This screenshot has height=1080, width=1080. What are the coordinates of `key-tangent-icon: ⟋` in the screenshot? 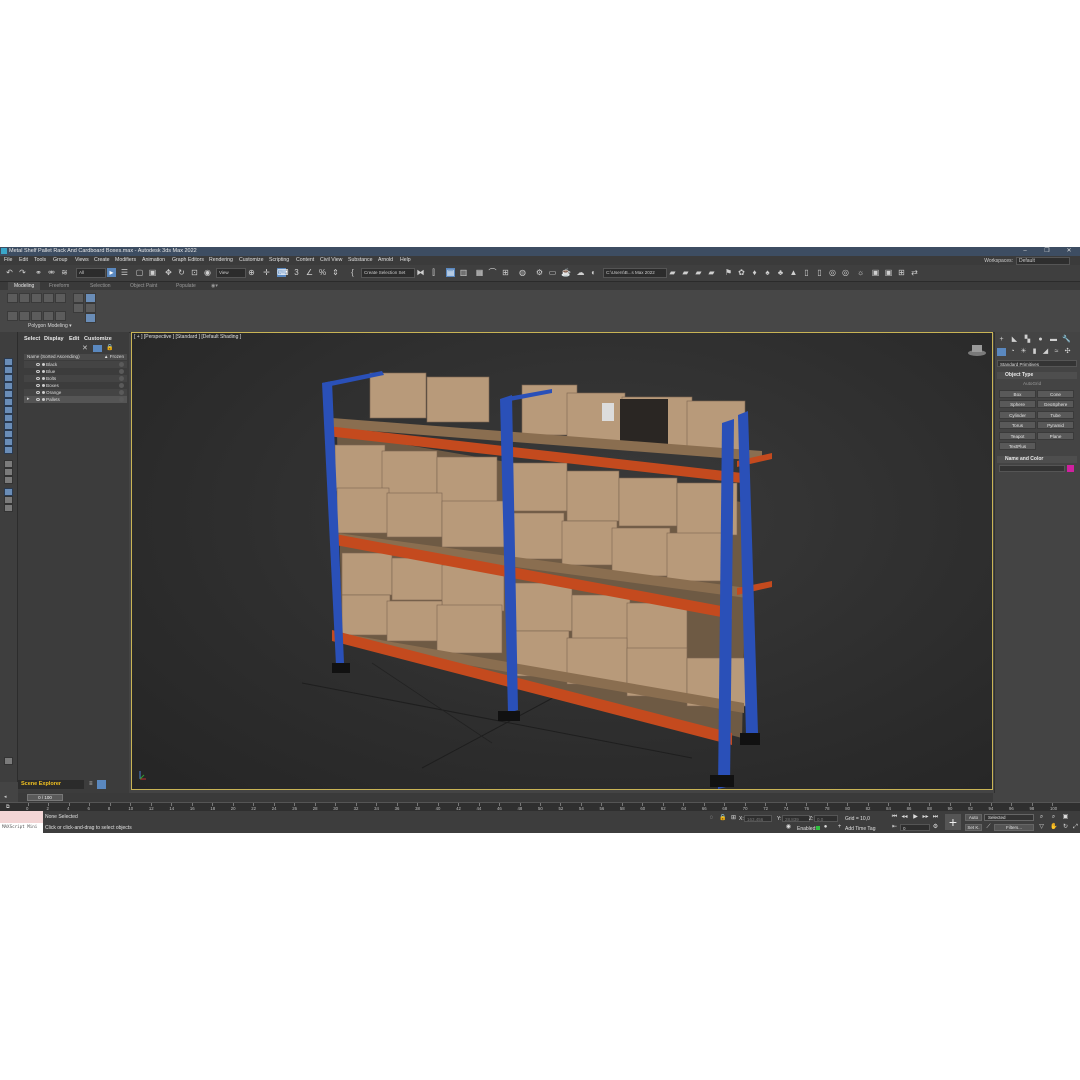 It's located at (988, 827).